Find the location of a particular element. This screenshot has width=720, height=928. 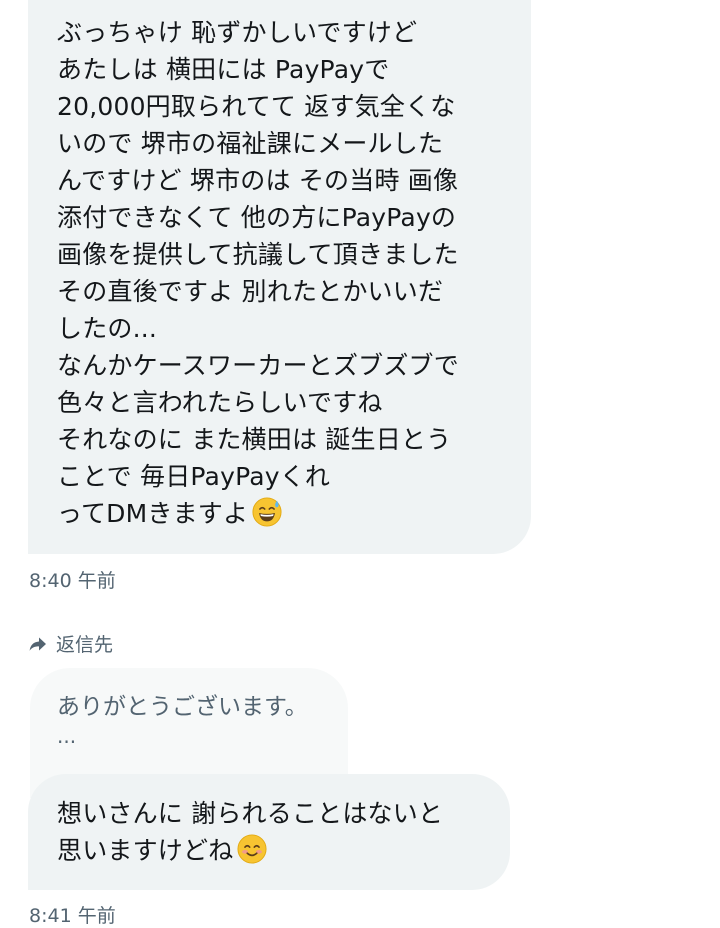

message-line-last: 思いますけどね is located at coordinates (274, 850).